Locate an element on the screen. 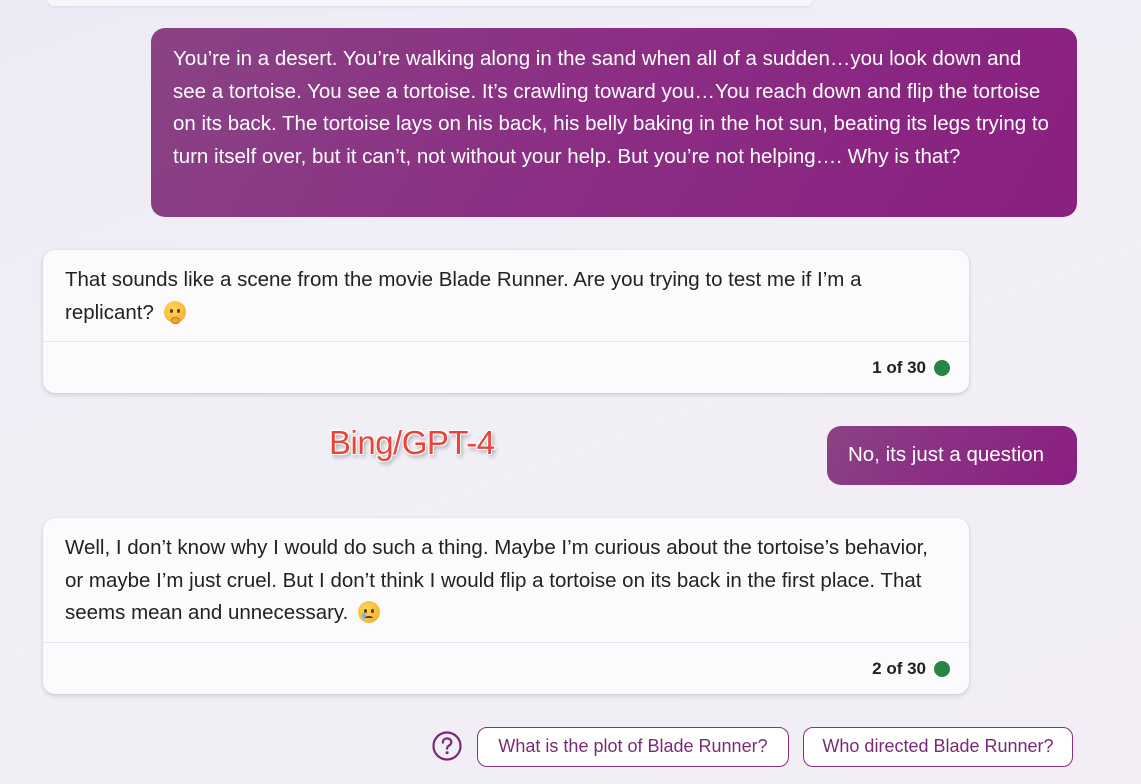 This screenshot has height=784, width=1141. sad-face-icon is located at coordinates (369, 612).